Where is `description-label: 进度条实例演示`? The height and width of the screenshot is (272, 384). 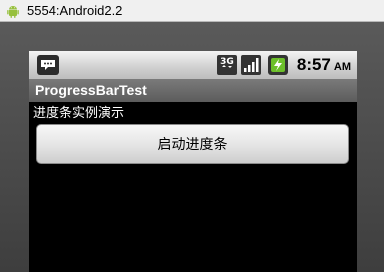
description-label: 进度条实例演示 is located at coordinates (79, 113).